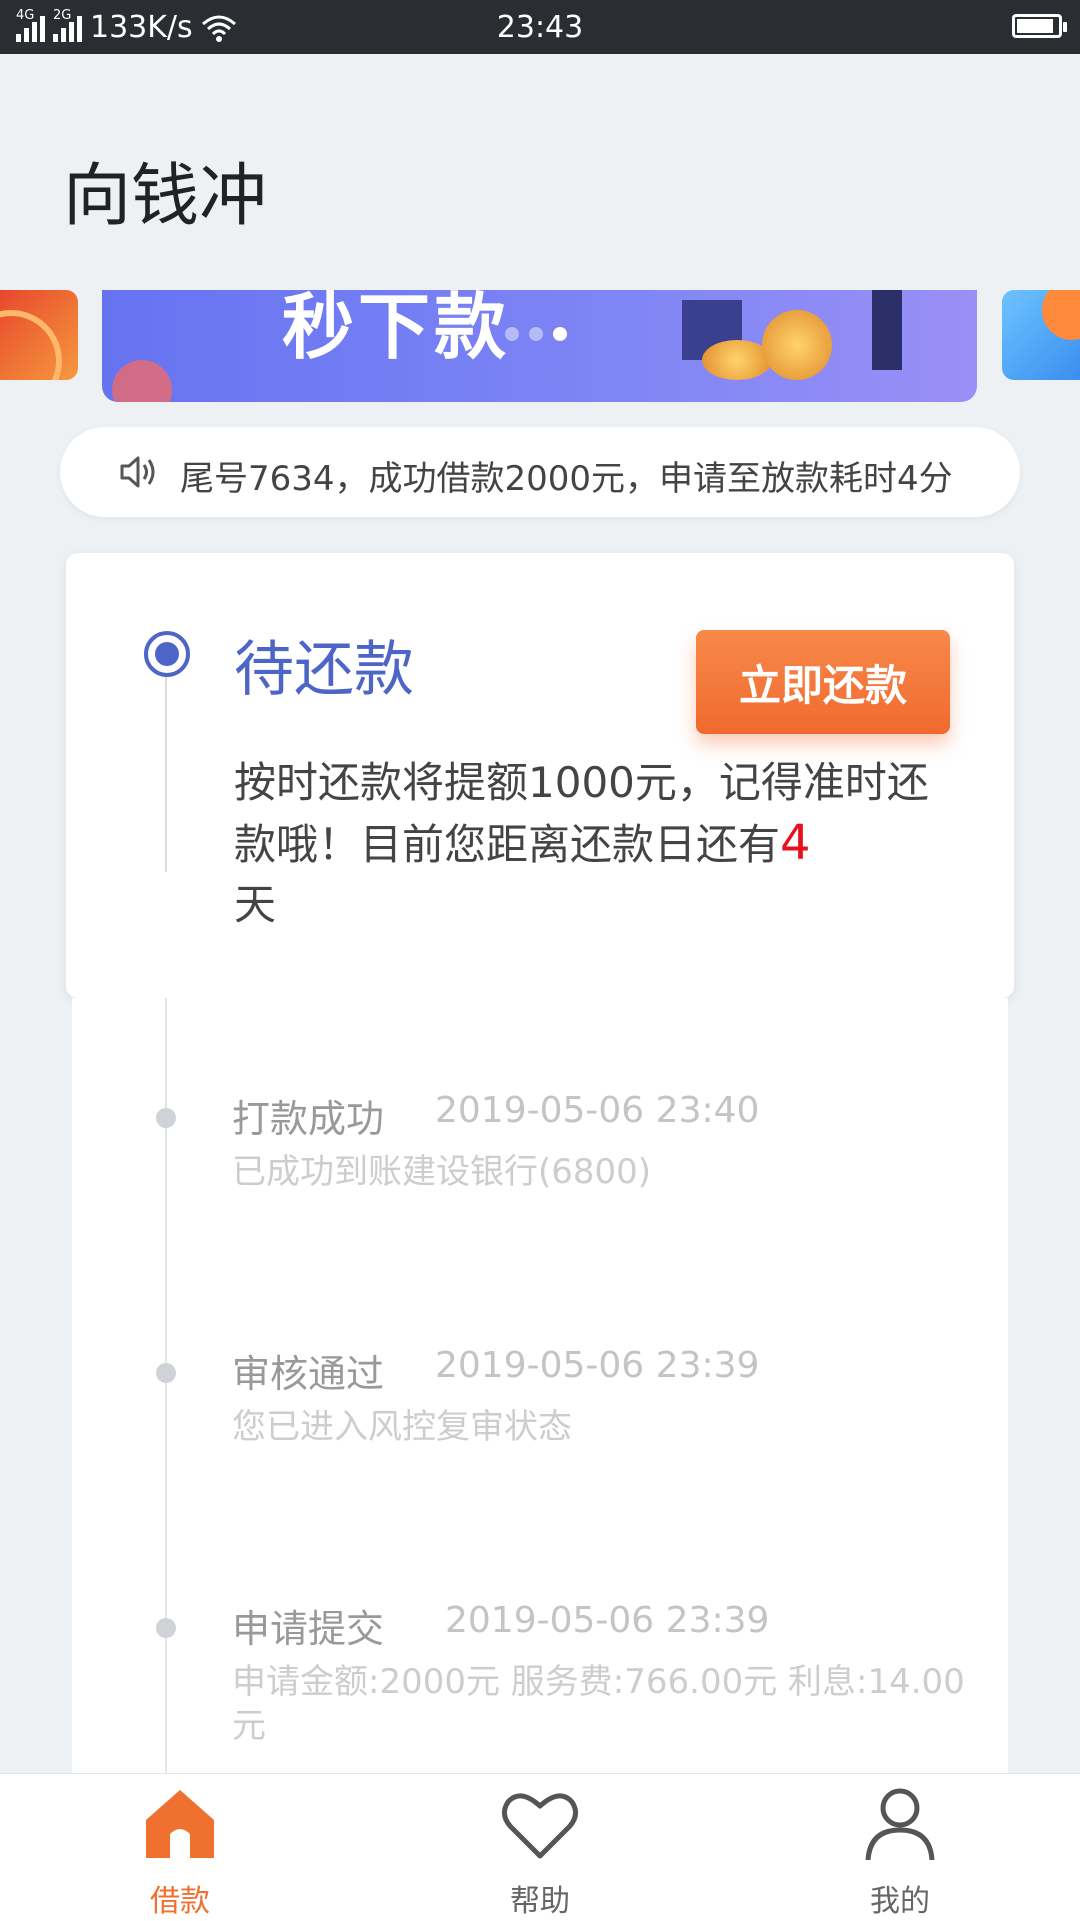  What do you see at coordinates (137, 472) in the screenshot?
I see `speaker-icon` at bounding box center [137, 472].